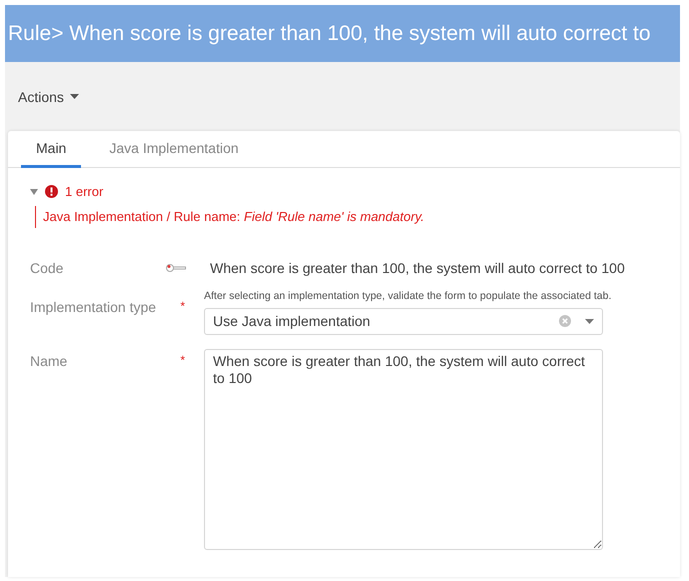  Describe the element at coordinates (357, 217) in the screenshot. I see `error-message: Java Implementation / Rule name: Field 'Rule name' is mandatory.` at that location.